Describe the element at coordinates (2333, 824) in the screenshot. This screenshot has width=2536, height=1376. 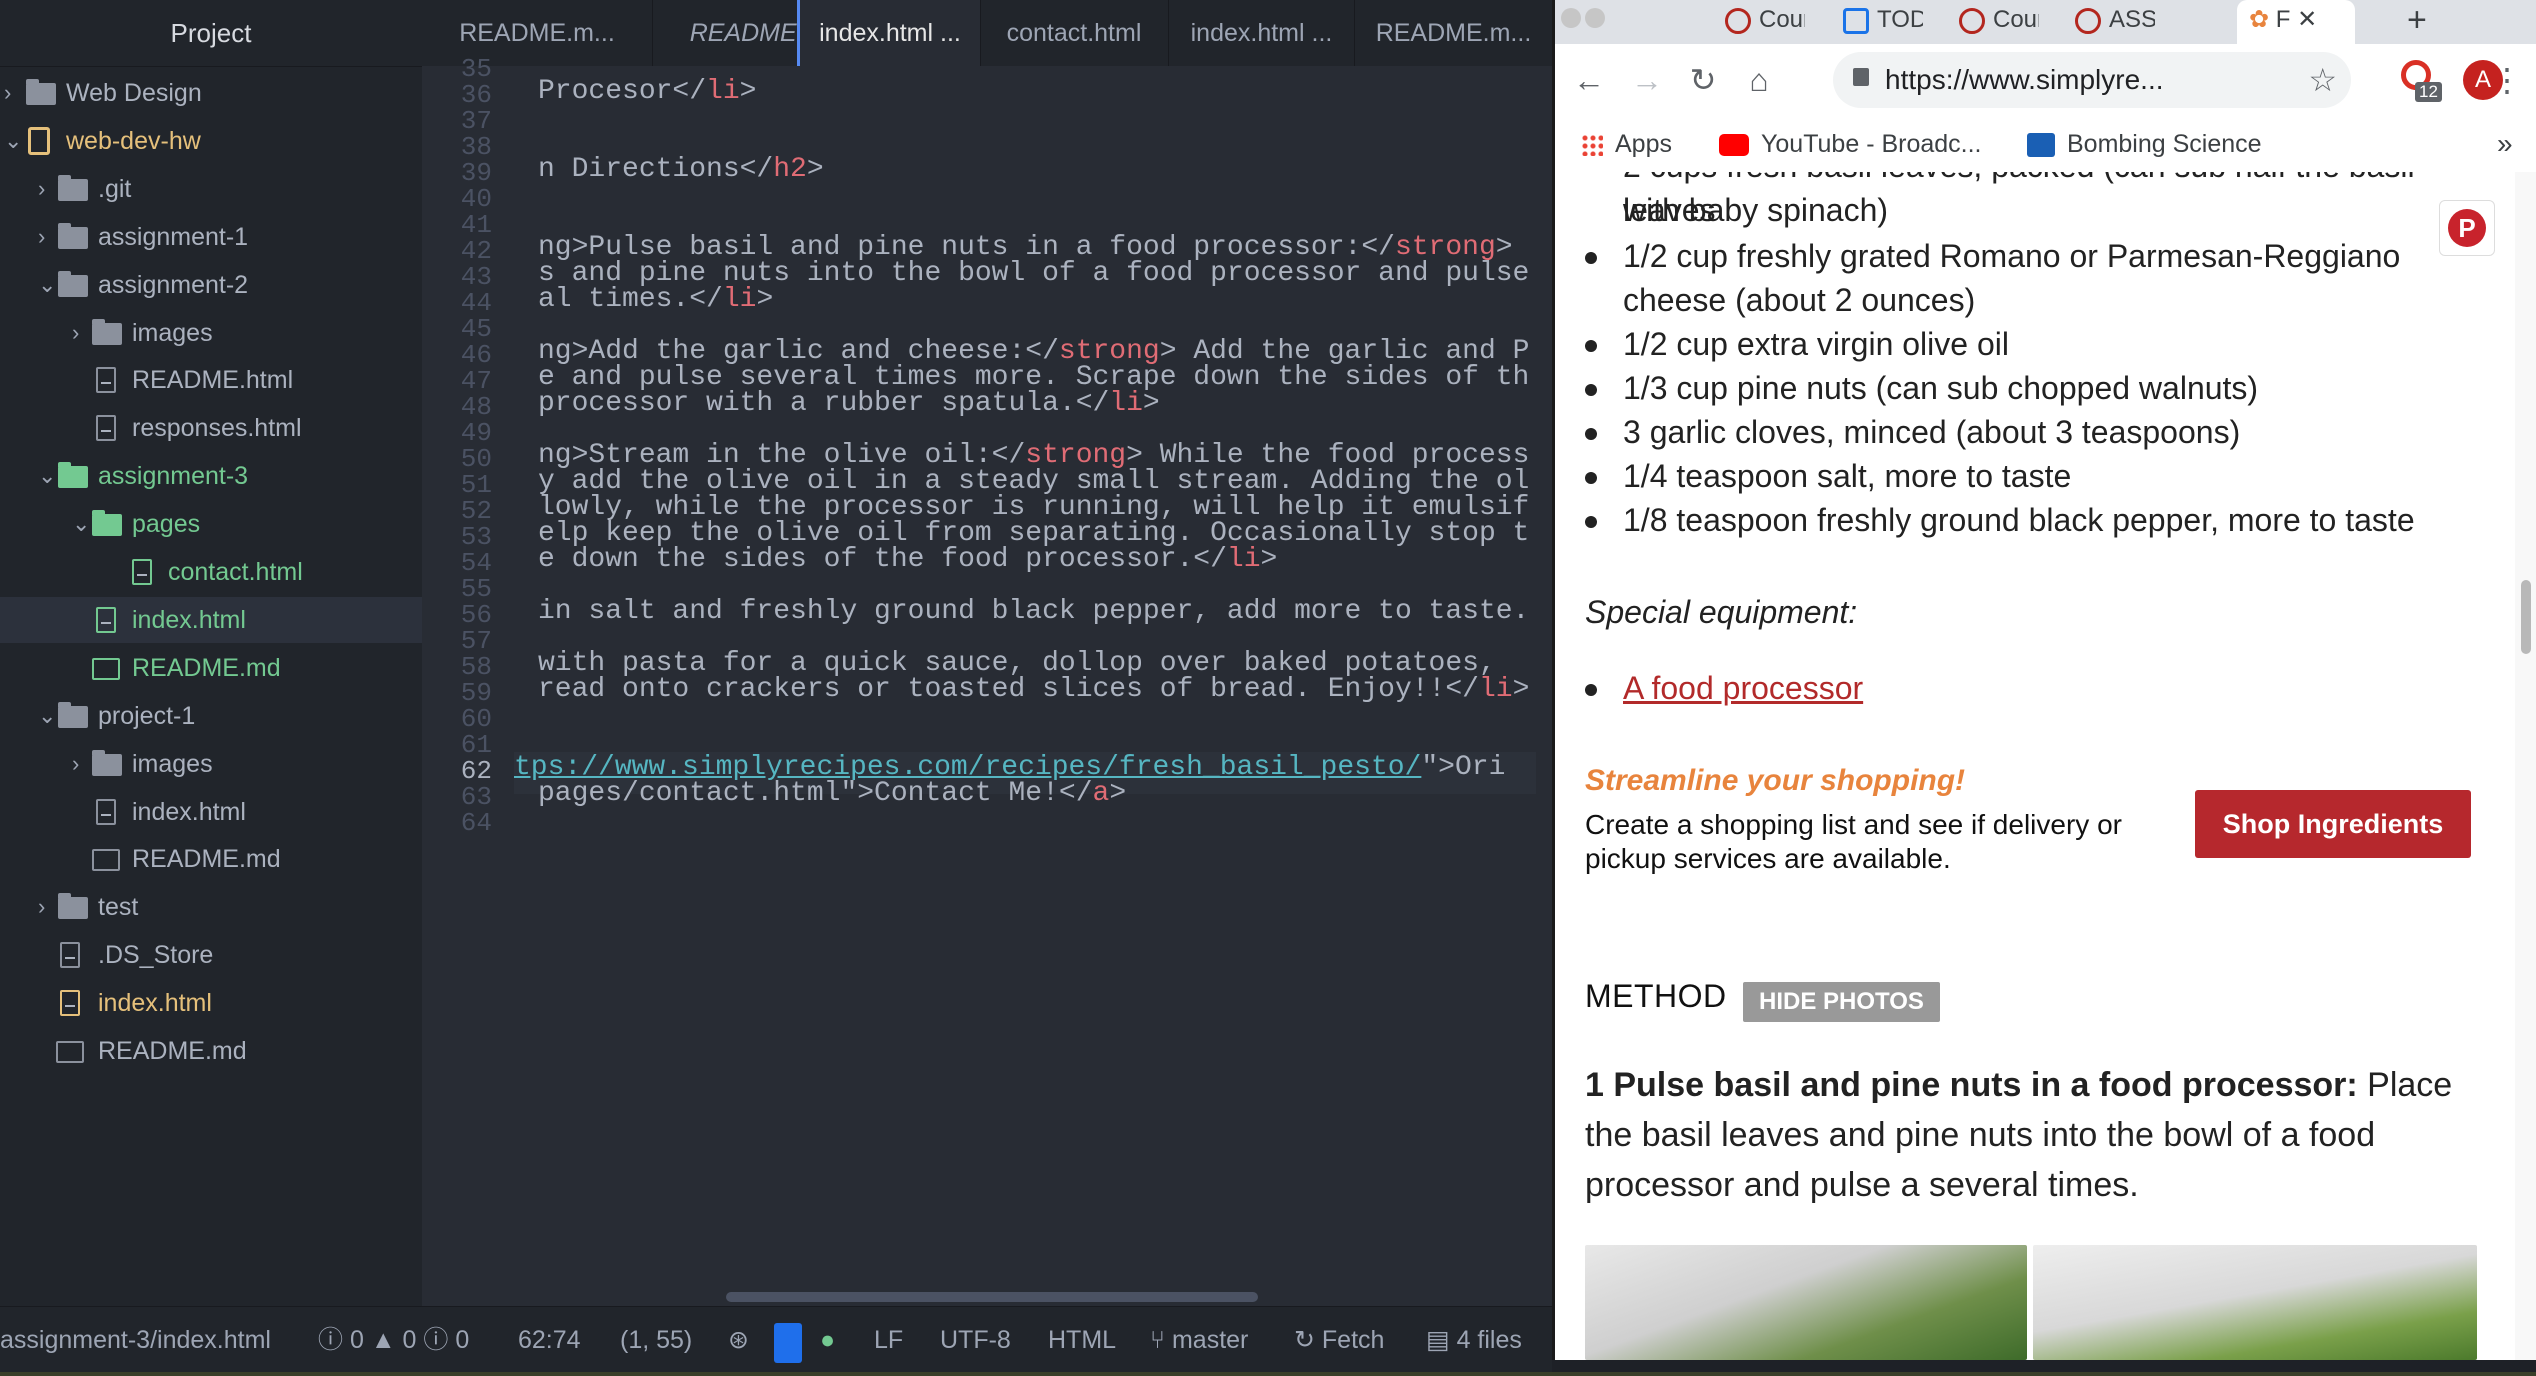
I see `shop-ingredients-button: Shop Ingredients` at that location.